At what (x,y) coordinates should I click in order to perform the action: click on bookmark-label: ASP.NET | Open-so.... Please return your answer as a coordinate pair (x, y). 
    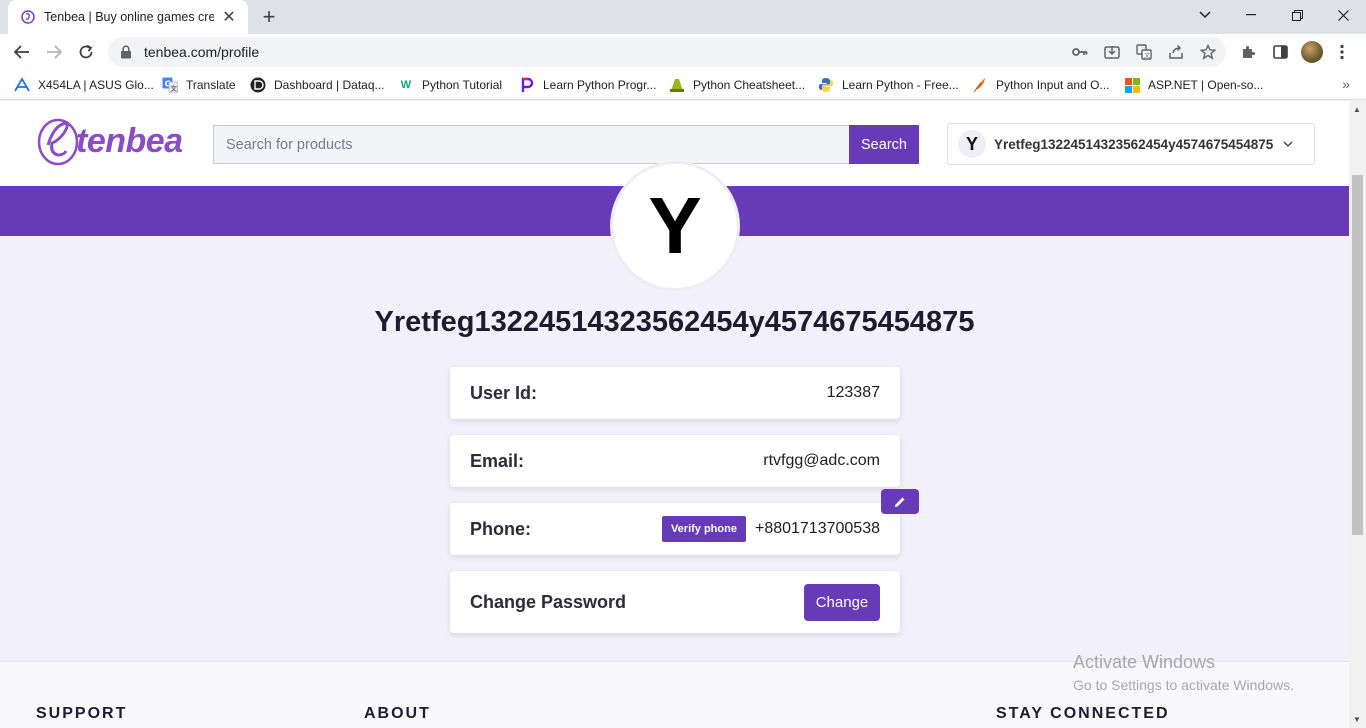
    Looking at the image, I should click on (1206, 85).